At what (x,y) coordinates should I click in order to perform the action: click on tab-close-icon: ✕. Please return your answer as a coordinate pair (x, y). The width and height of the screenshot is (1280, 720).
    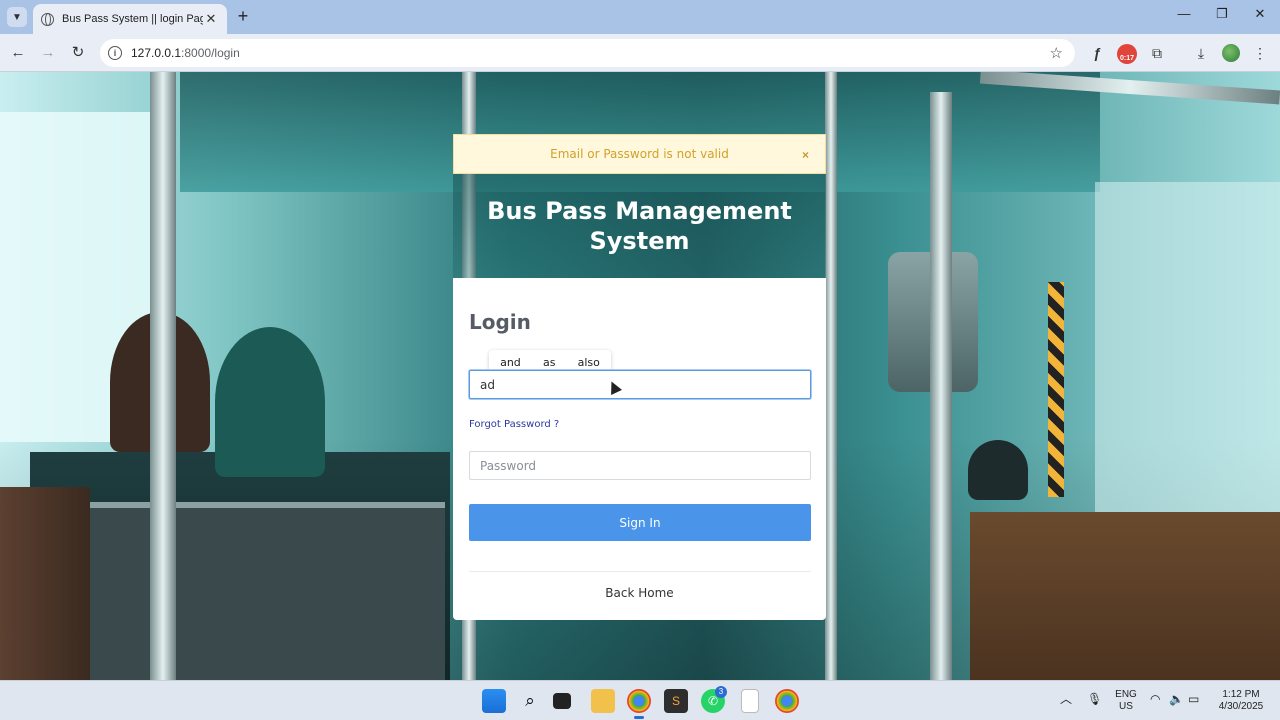
    Looking at the image, I should click on (211, 19).